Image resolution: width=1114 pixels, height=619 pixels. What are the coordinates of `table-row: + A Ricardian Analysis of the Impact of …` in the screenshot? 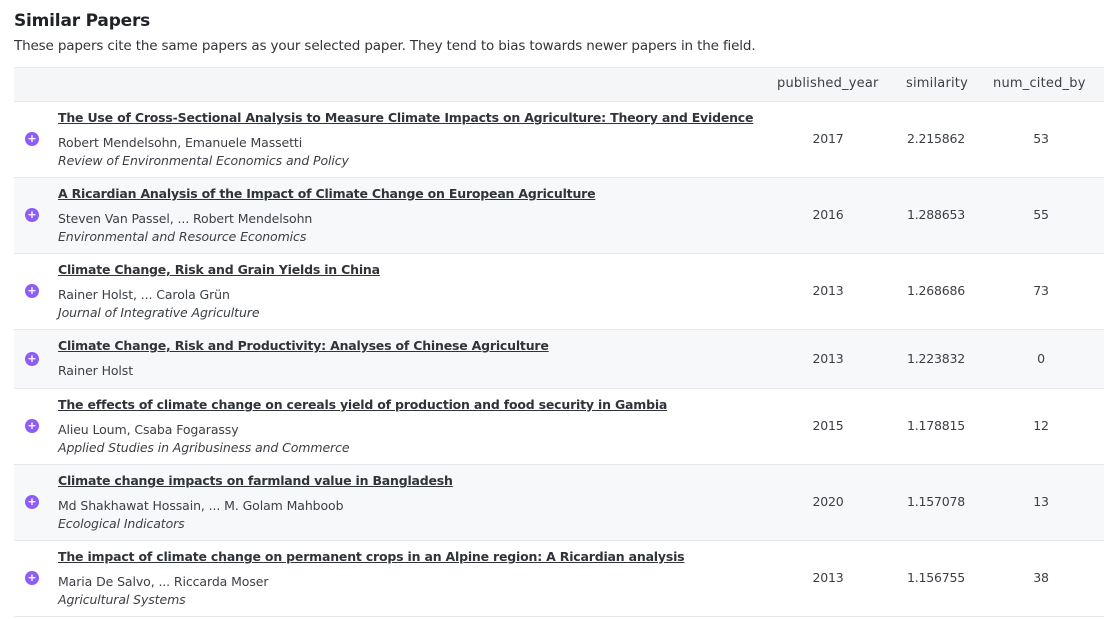 It's located at (559, 216).